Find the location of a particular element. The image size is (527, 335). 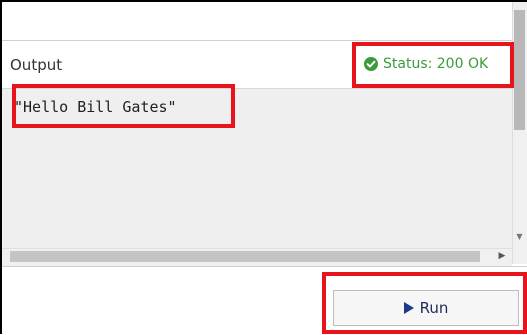

status-indicator: Status: 200 OK is located at coordinates (426, 64).